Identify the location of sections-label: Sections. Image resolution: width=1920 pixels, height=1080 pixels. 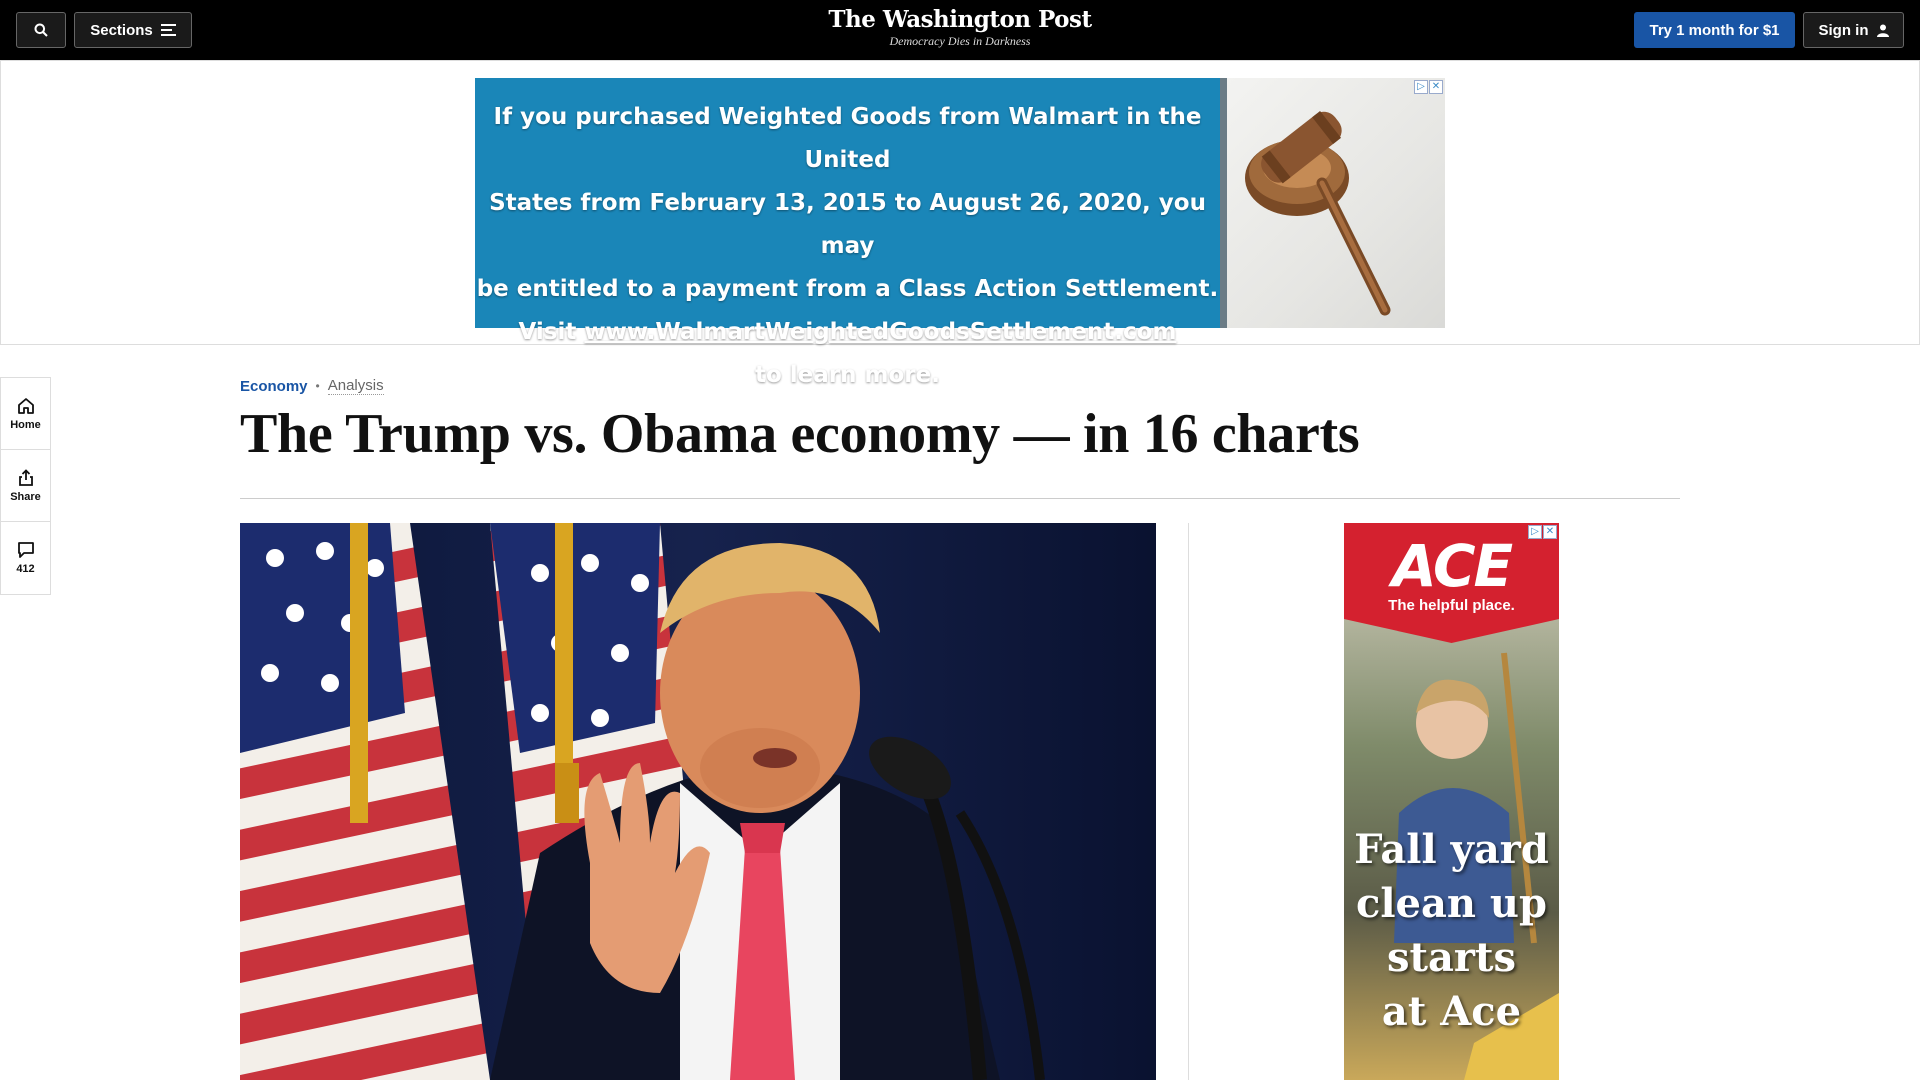
(121, 30).